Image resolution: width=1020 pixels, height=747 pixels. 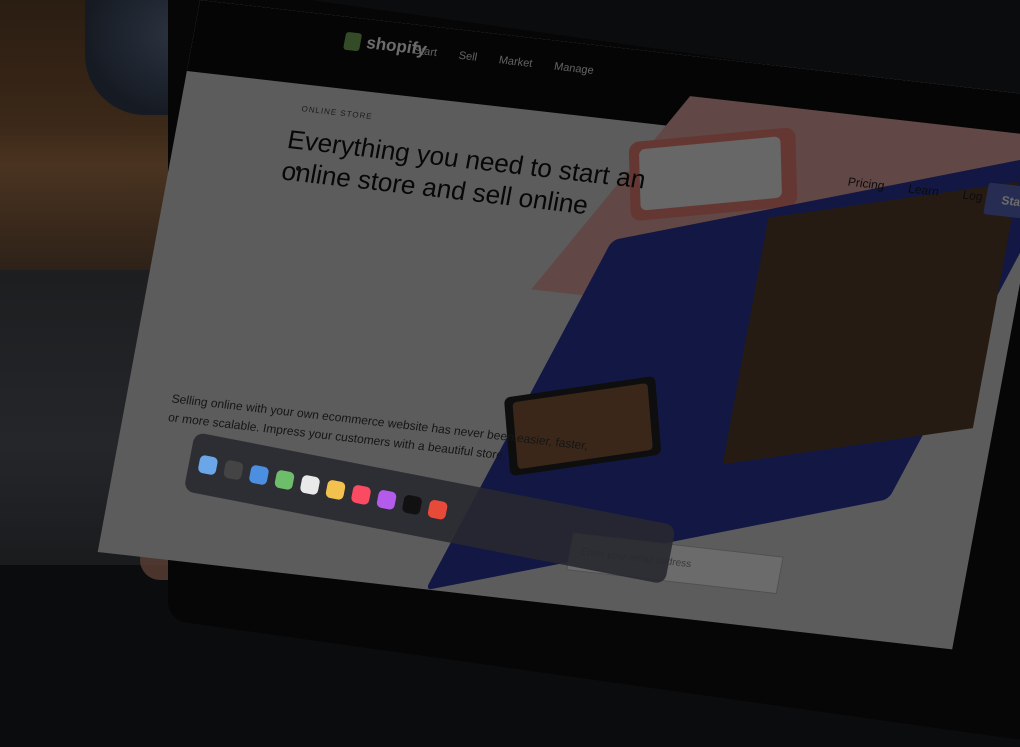 I want to click on nav-market: Market, so click(x=516, y=62).